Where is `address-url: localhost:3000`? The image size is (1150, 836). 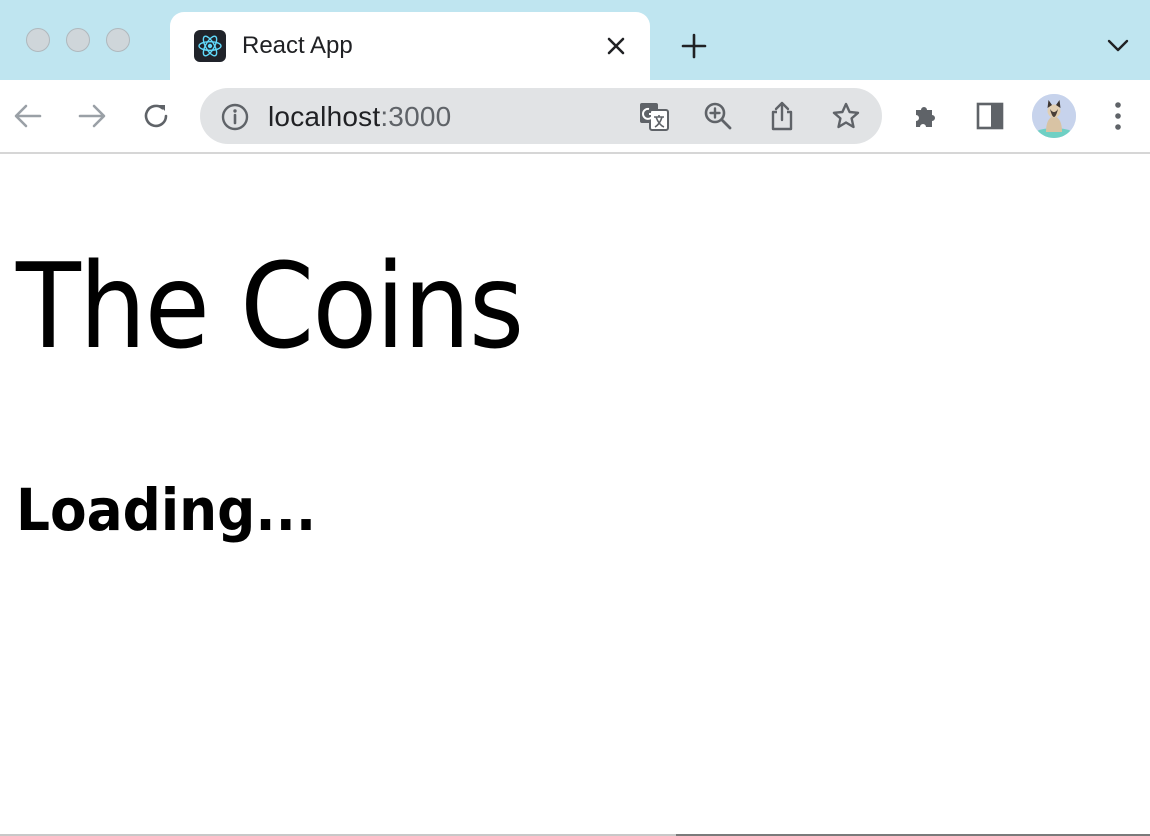 address-url: localhost:3000 is located at coordinates (359, 117).